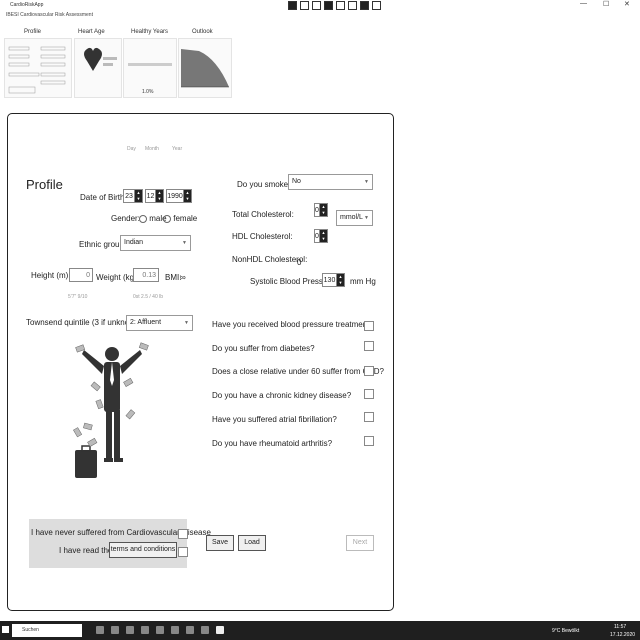 The image size is (640, 640). I want to click on male-radio, so click(143, 218).